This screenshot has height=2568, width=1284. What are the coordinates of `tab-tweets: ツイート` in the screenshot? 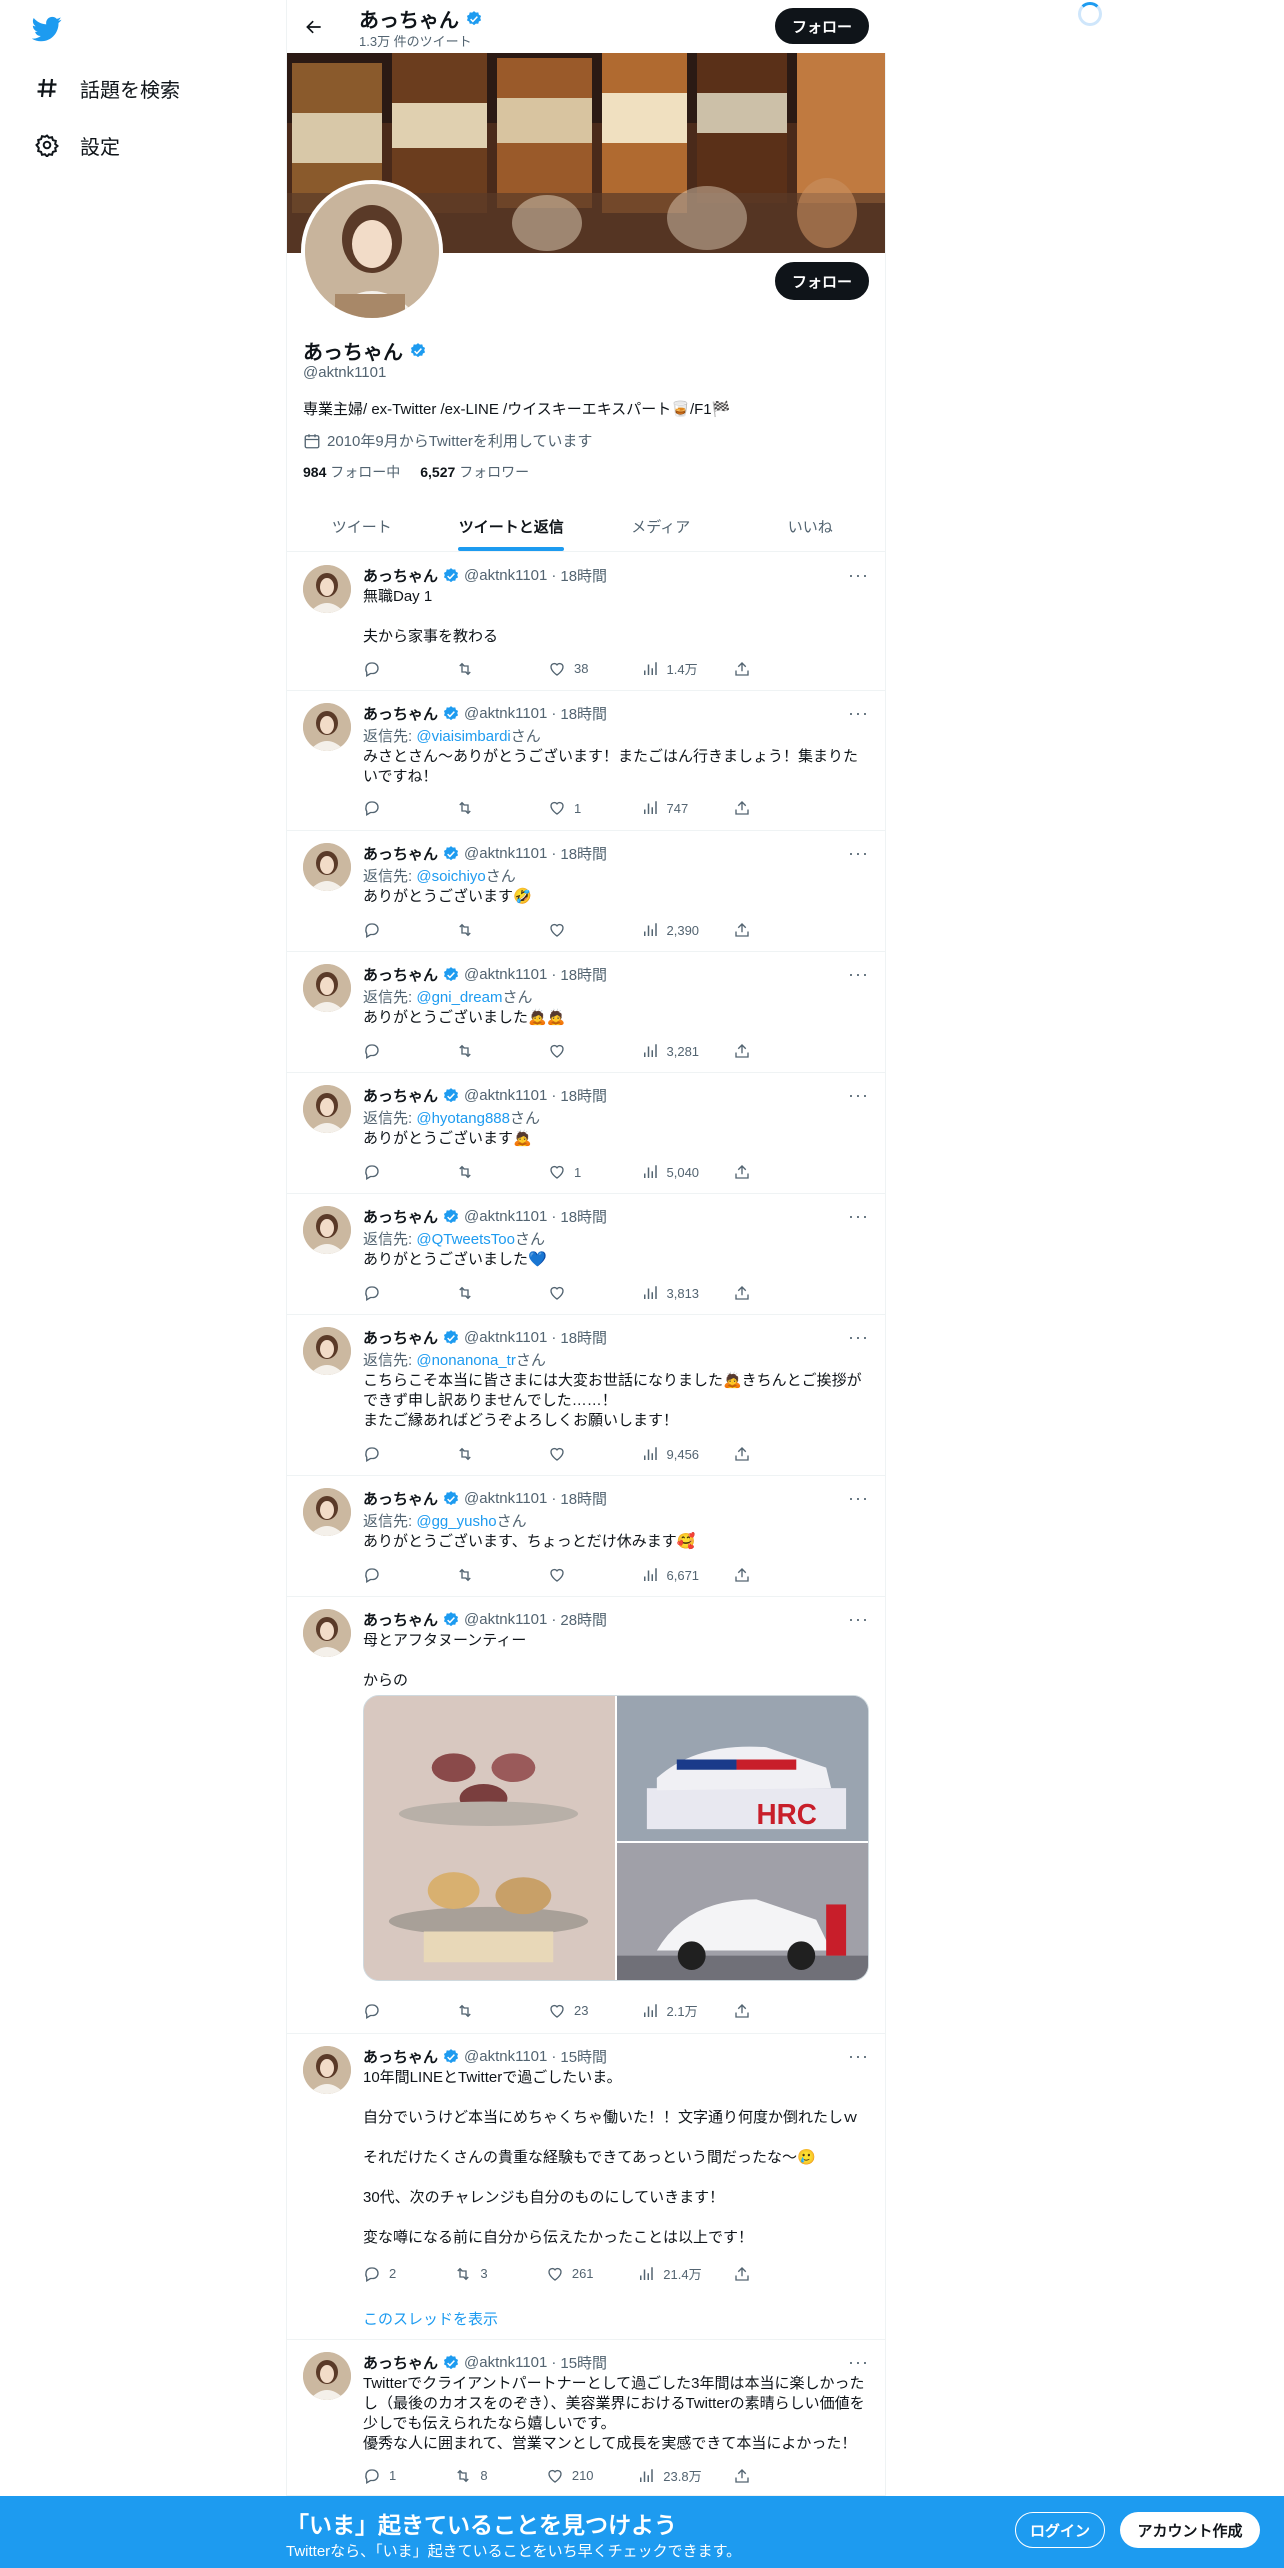 It's located at (362, 524).